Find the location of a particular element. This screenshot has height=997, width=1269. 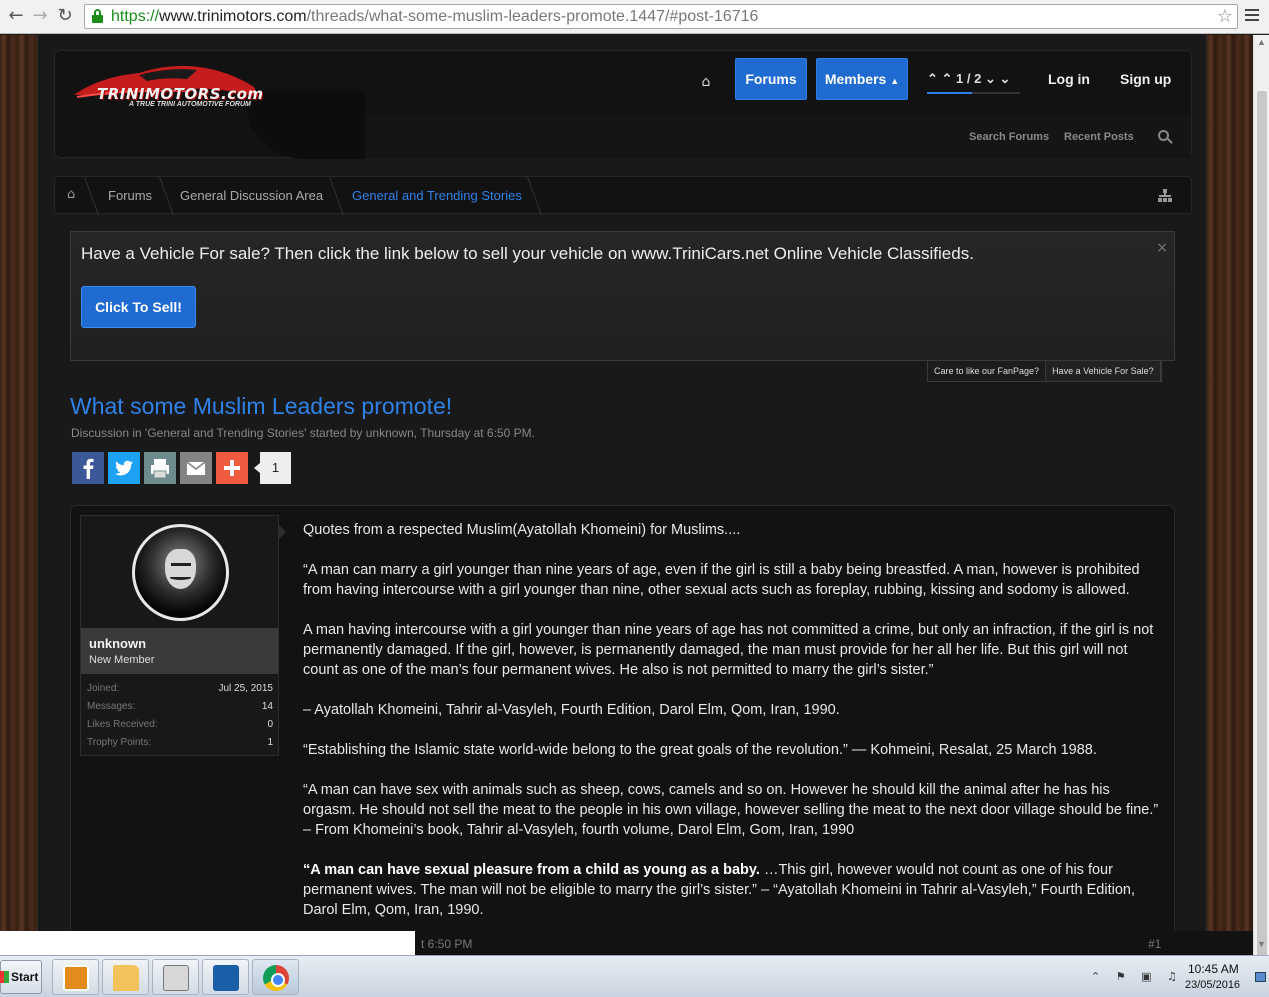

calculator-icon is located at coordinates (176, 978).